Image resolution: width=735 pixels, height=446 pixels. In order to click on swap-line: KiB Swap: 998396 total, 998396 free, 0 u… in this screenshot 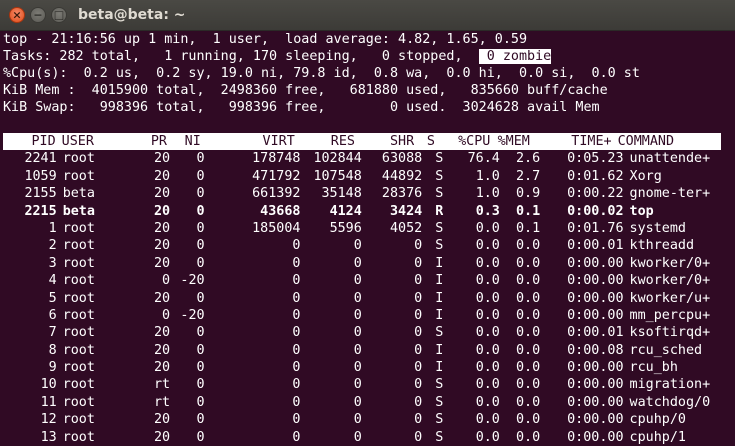, I will do `click(301, 107)`.